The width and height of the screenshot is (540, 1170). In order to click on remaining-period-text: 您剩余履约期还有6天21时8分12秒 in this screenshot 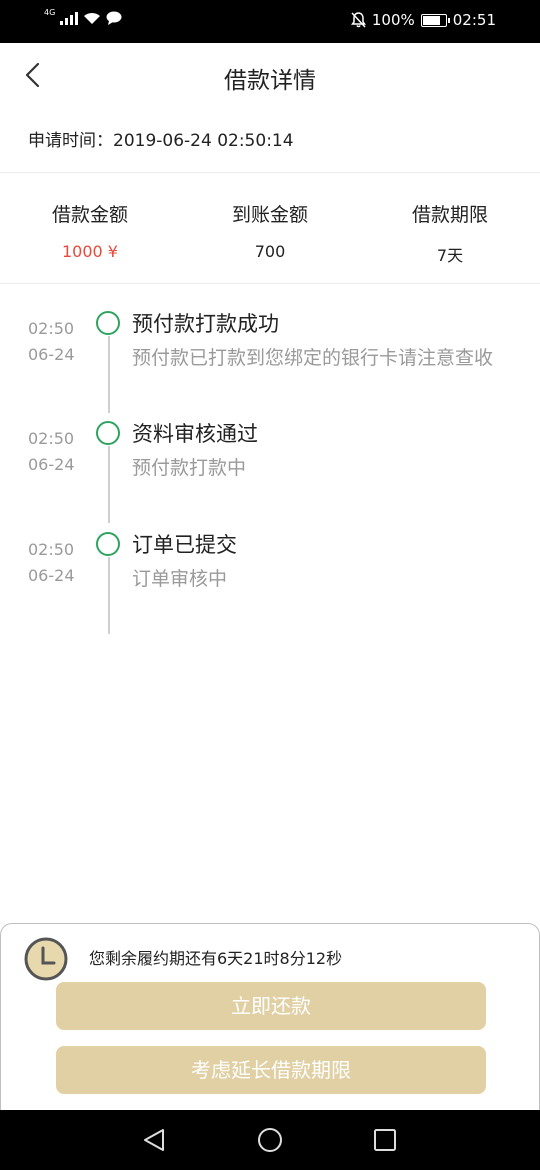, I will do `click(216, 958)`.